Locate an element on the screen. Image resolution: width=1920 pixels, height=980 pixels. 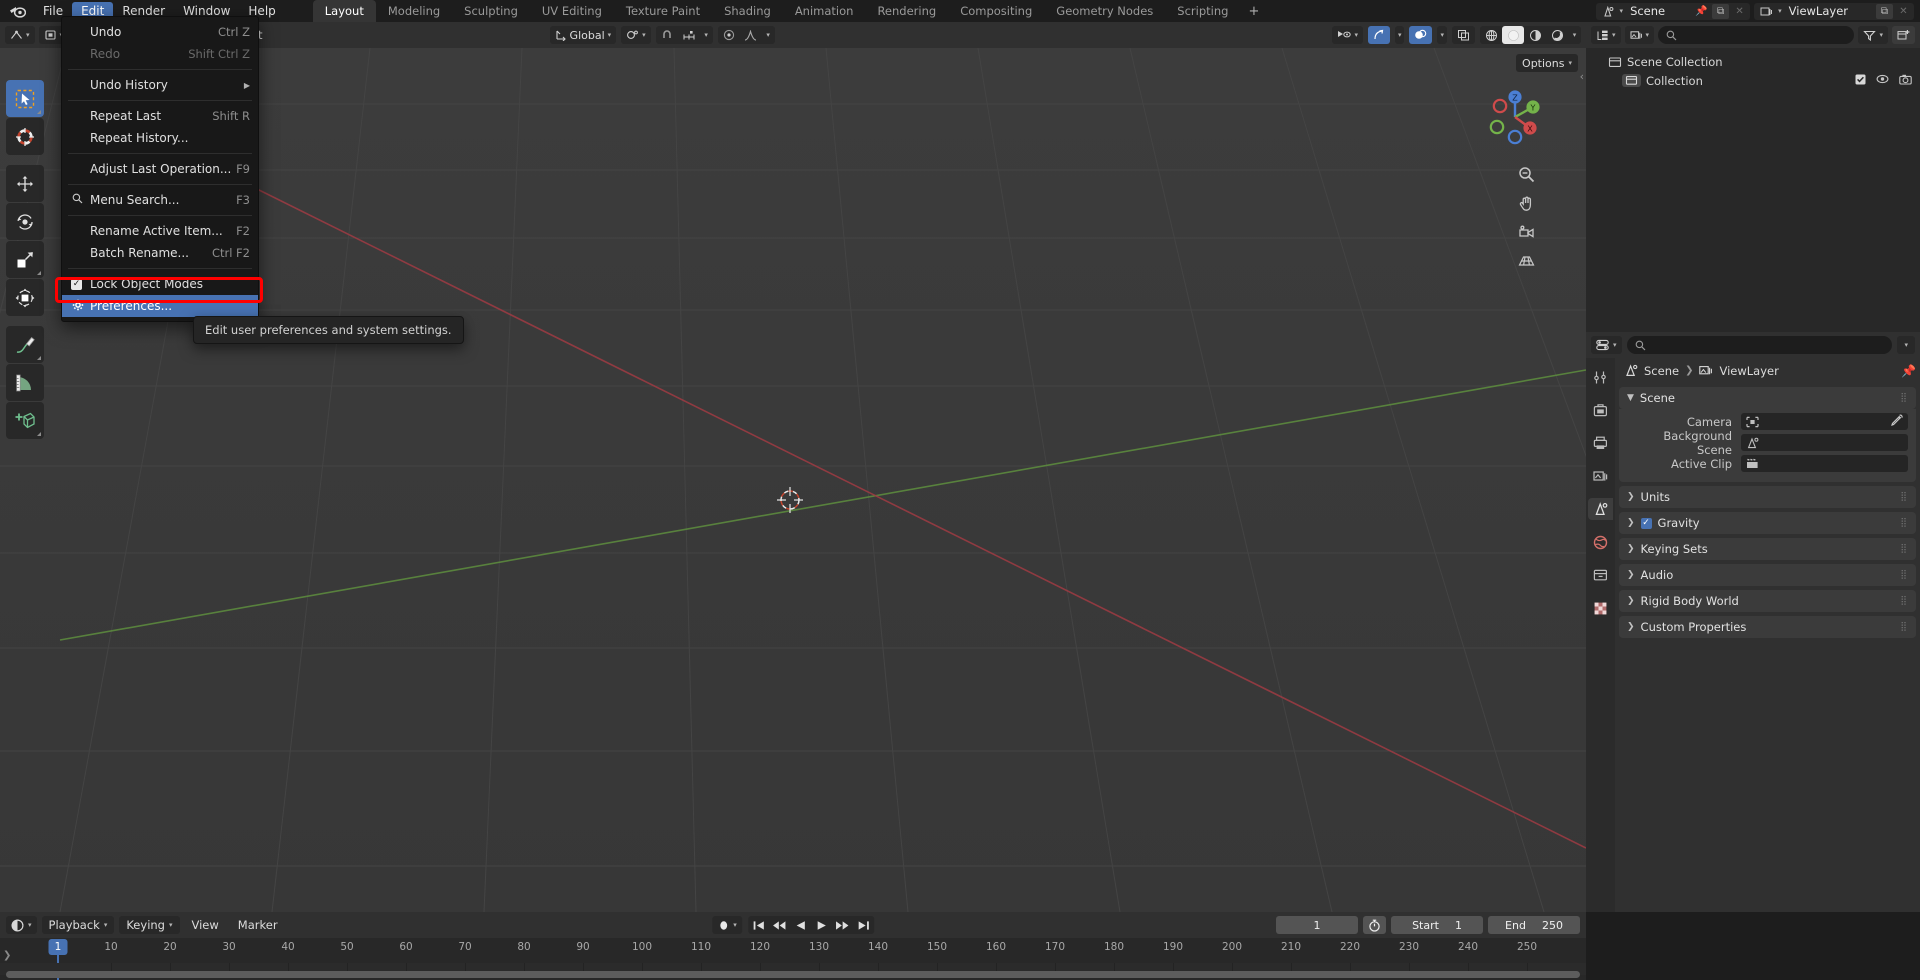
menu-item-batch-rename: Batch Rename... Ctrl F2 is located at coordinates (160, 253).